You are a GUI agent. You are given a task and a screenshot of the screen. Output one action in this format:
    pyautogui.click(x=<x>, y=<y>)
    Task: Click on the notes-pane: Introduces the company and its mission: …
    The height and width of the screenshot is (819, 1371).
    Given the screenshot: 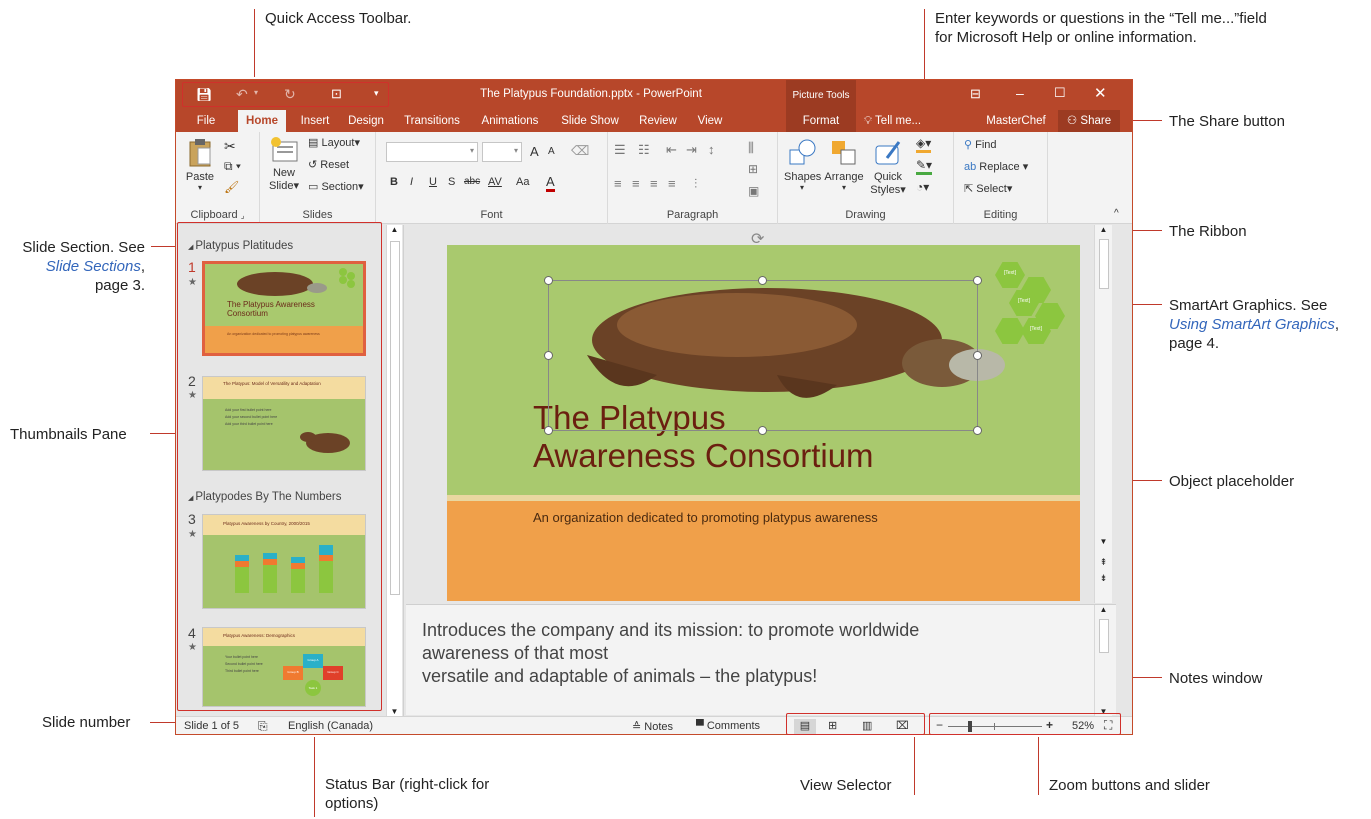 What is the action you would take?
    pyautogui.click(x=761, y=660)
    